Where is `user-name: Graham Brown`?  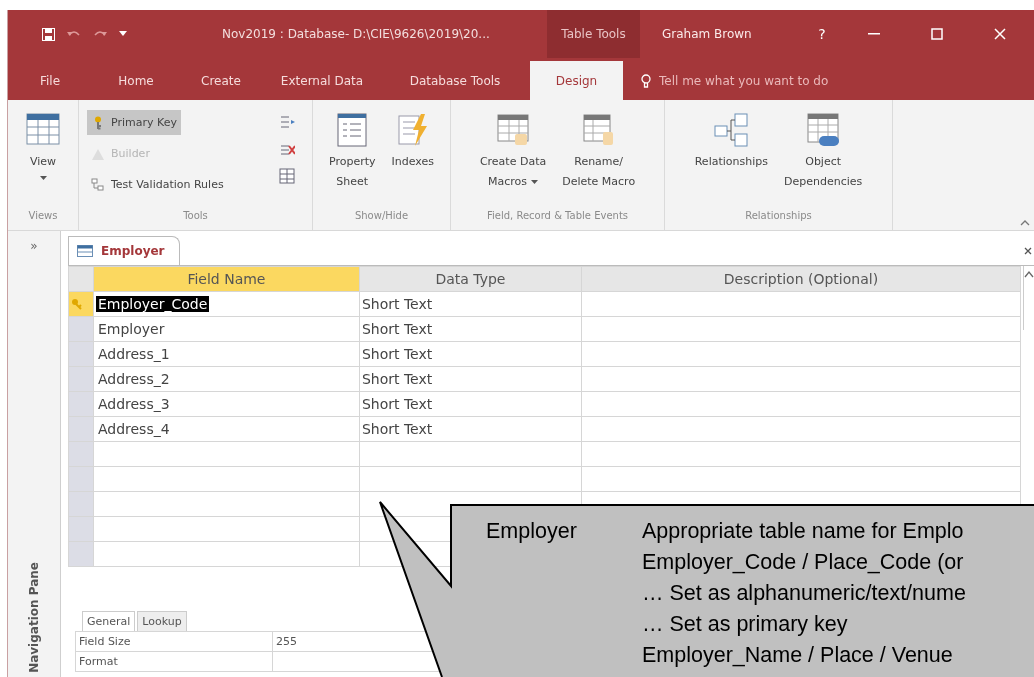
user-name: Graham Brown is located at coordinates (707, 34).